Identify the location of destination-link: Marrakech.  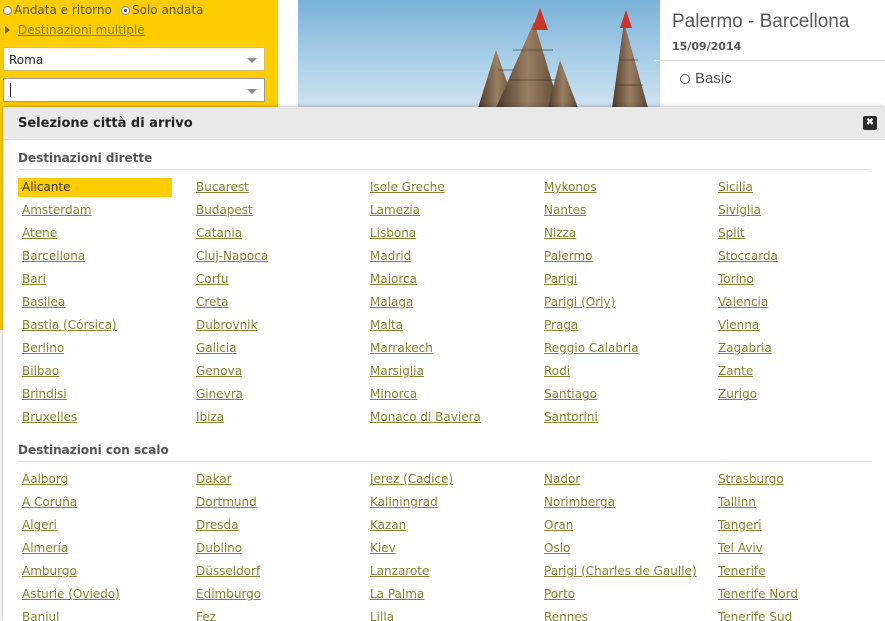
(443, 348).